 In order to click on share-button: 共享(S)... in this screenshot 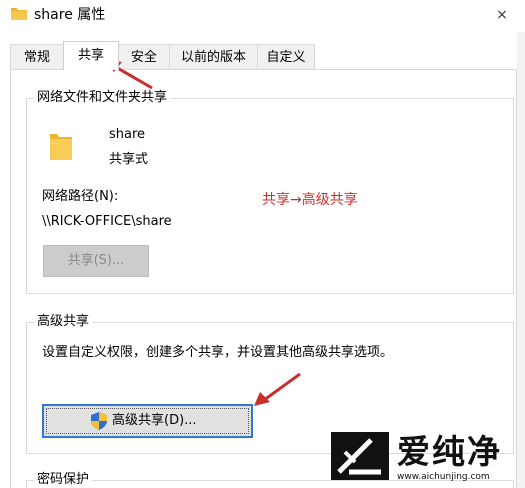, I will do `click(96, 261)`.